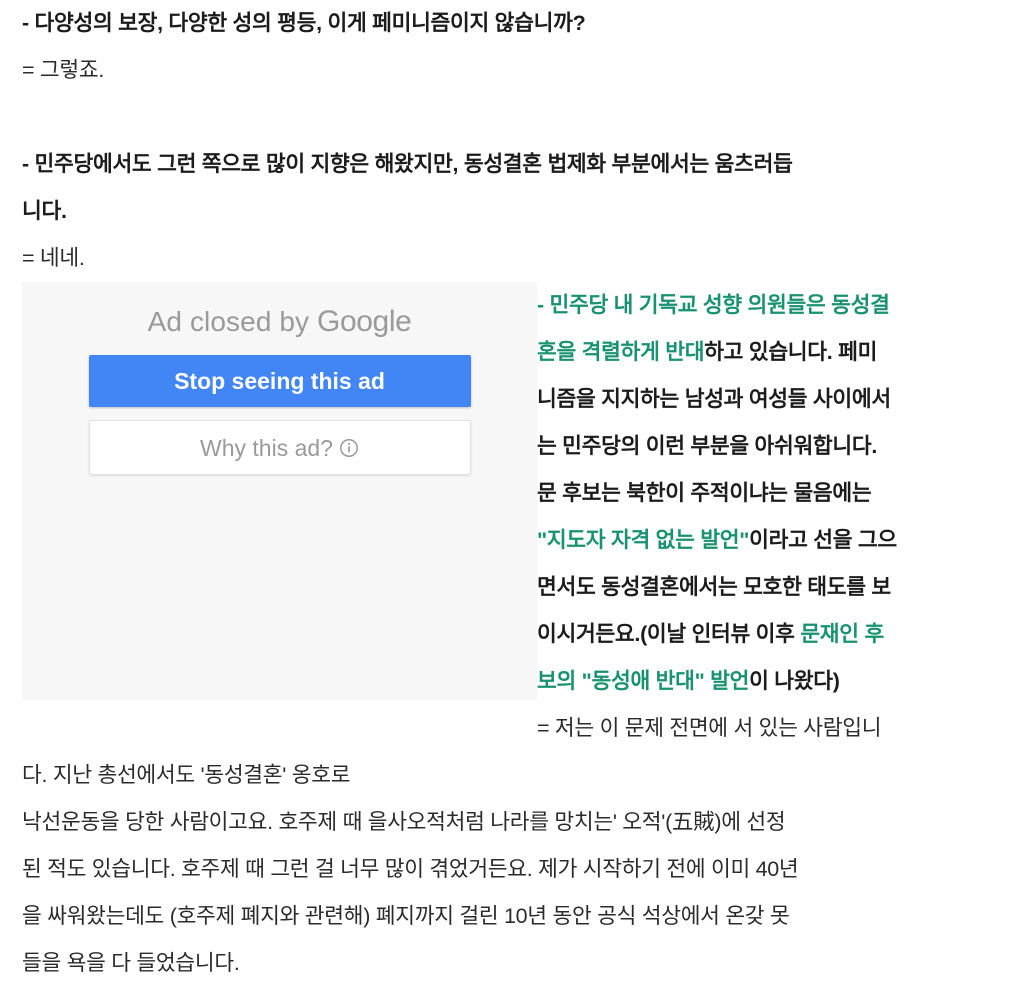 The width and height of the screenshot is (1024, 987). I want to click on plain-segment-9: 이 나왔다), so click(794, 681).